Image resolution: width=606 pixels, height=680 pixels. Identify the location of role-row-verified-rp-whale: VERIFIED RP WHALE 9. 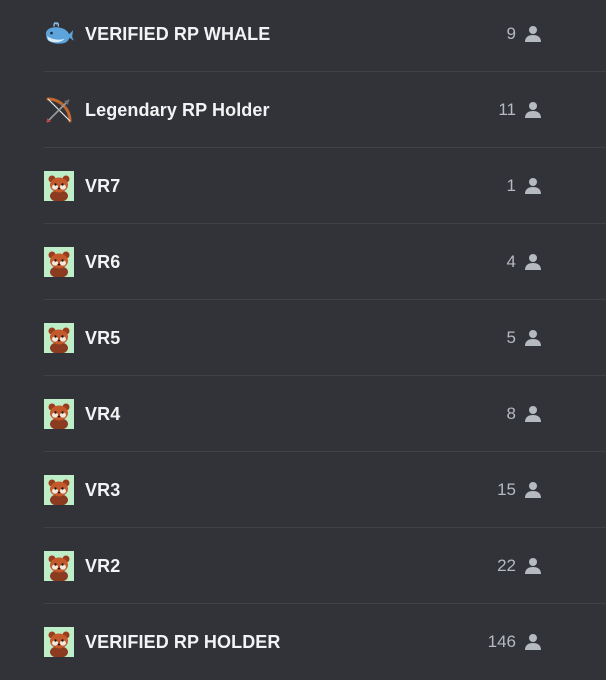
(325, 36).